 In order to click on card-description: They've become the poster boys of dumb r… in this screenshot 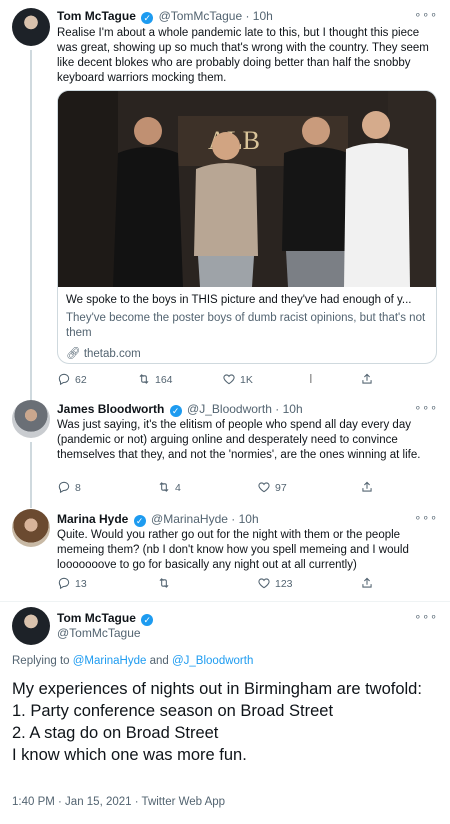, I will do `click(246, 325)`.